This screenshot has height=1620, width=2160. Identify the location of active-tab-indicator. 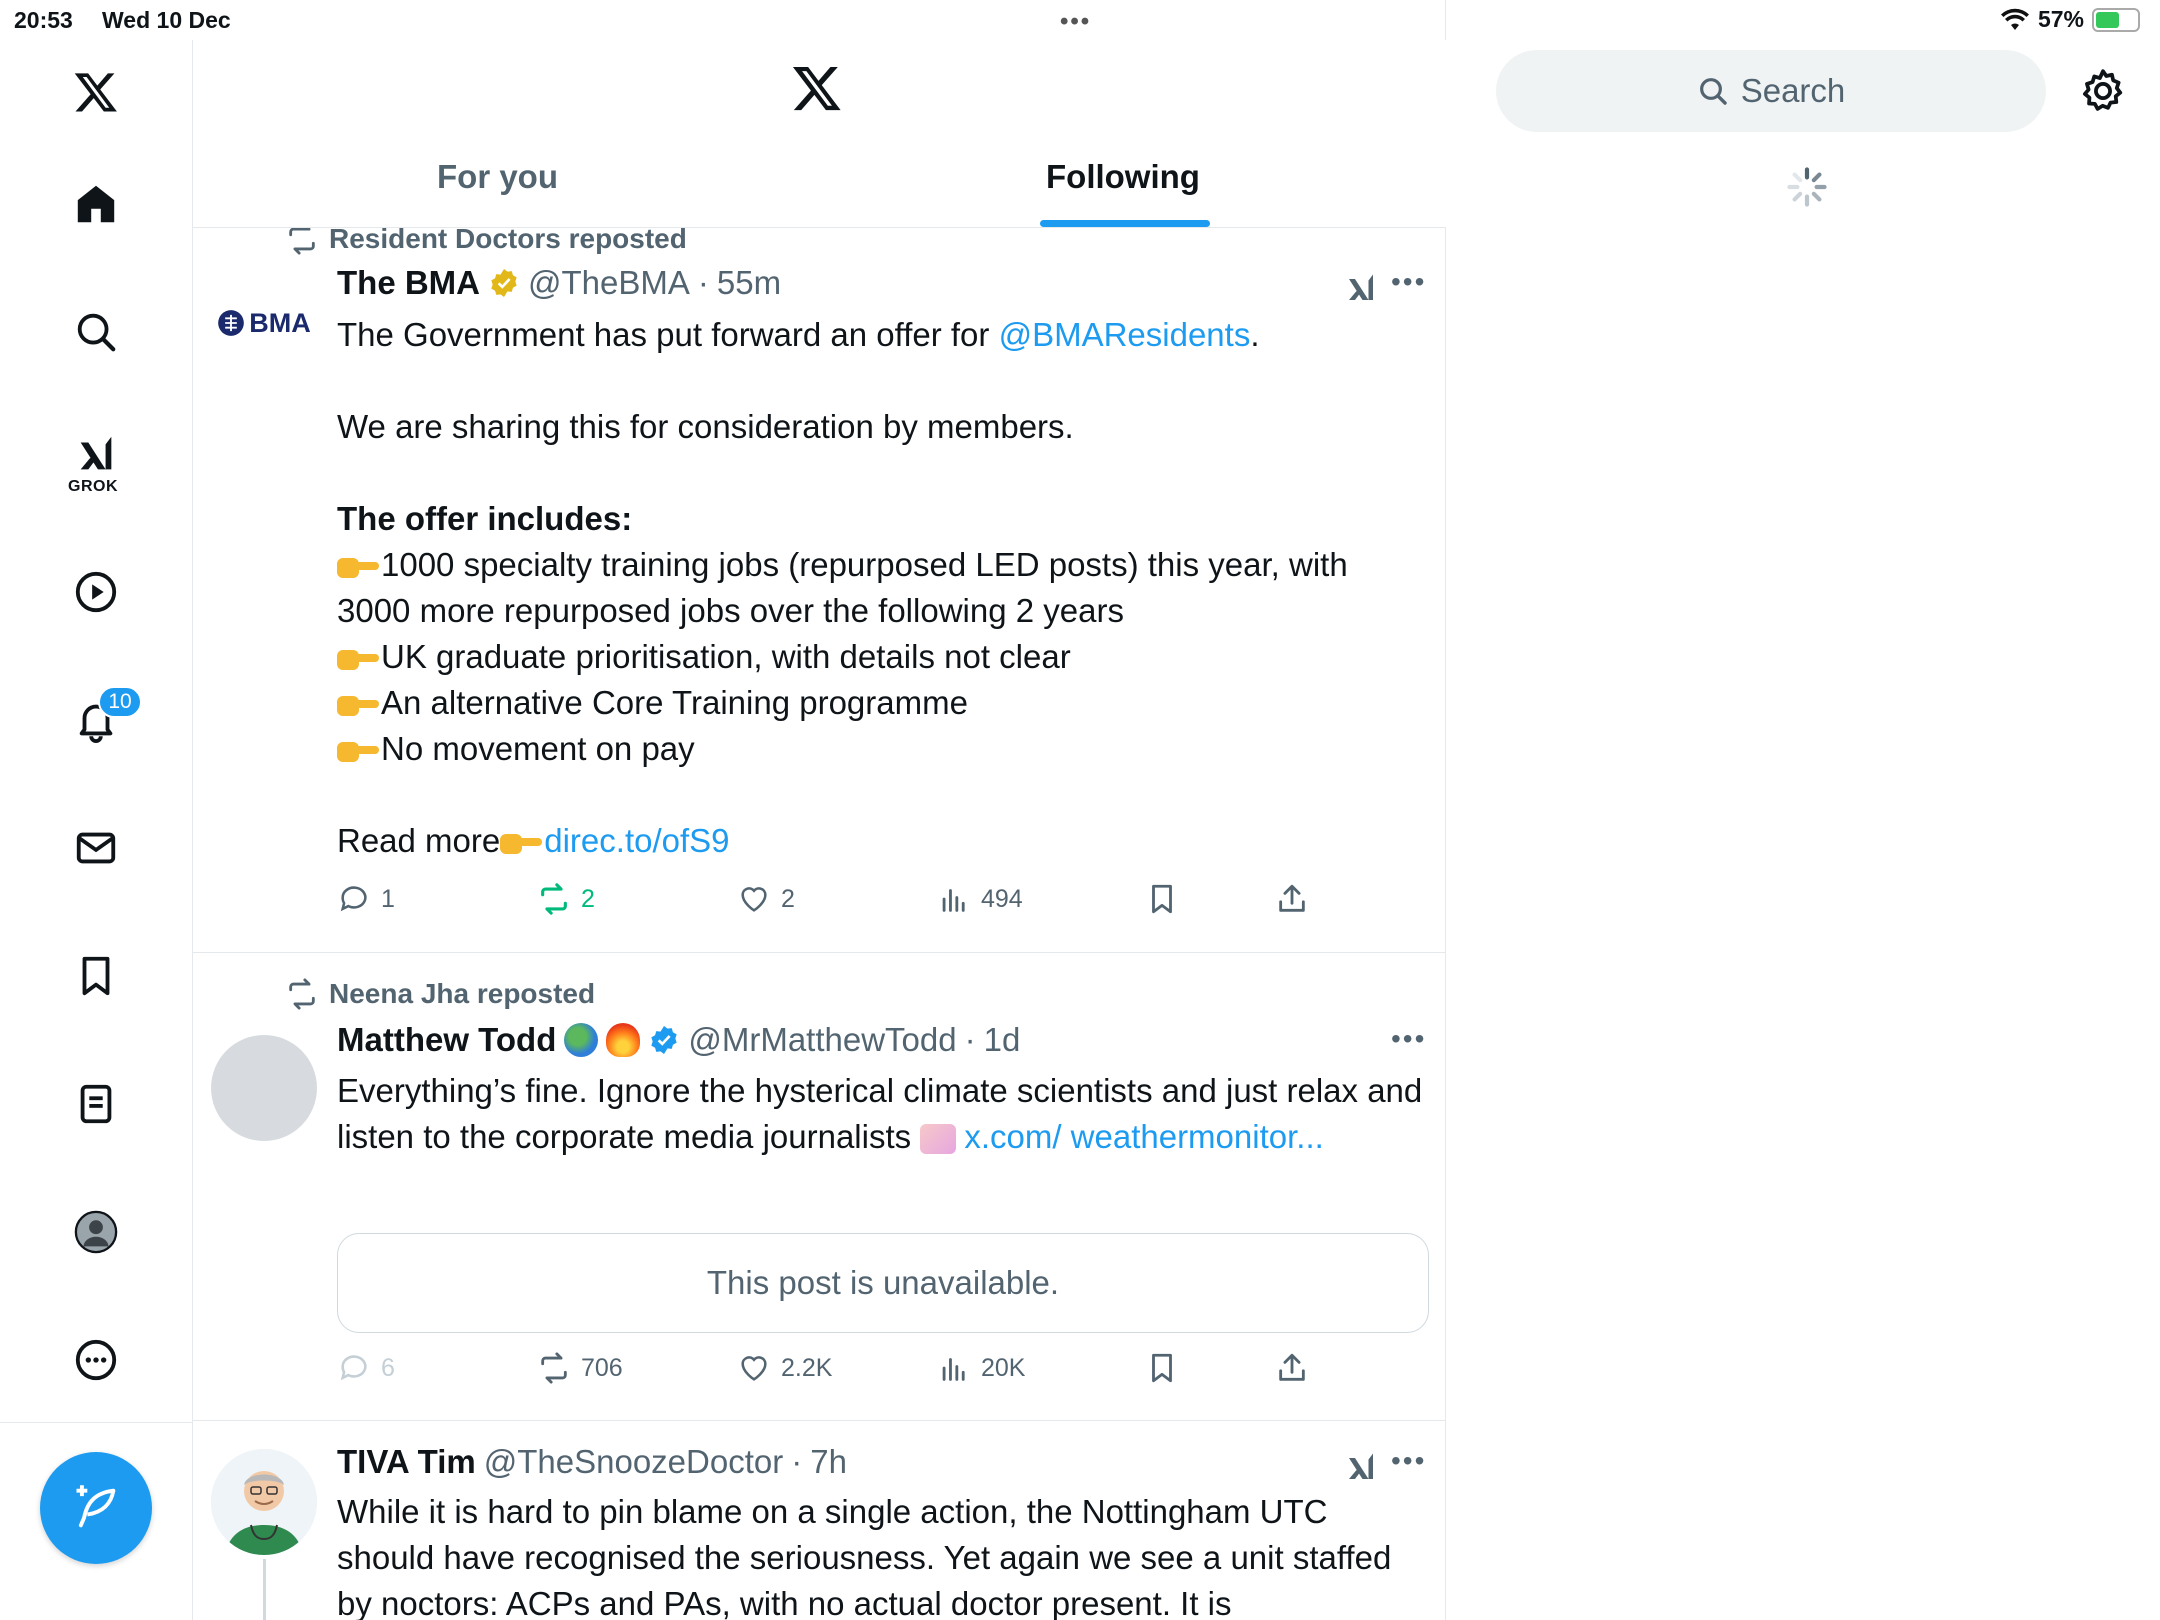
(1125, 223).